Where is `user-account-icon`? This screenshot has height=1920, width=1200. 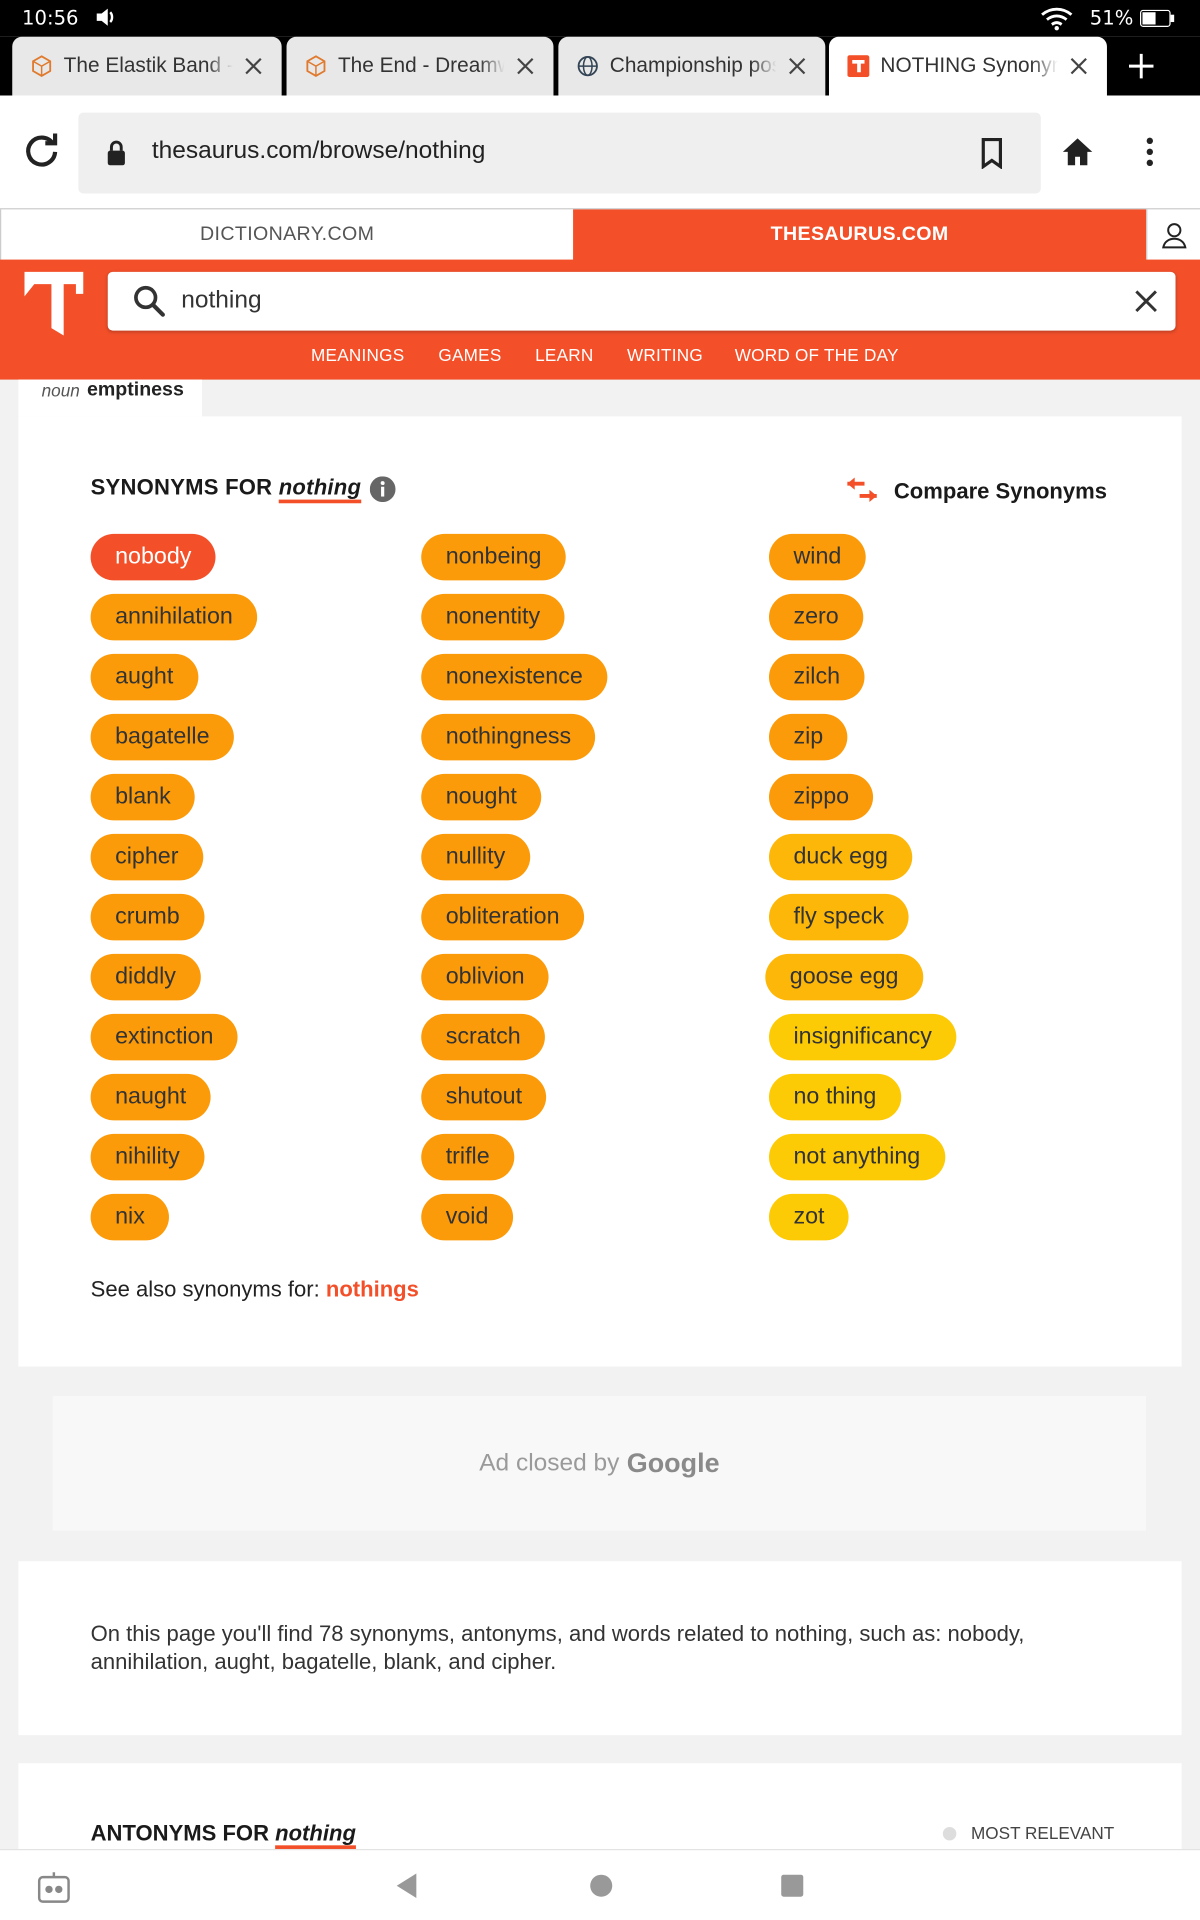
user-account-icon is located at coordinates (1173, 235).